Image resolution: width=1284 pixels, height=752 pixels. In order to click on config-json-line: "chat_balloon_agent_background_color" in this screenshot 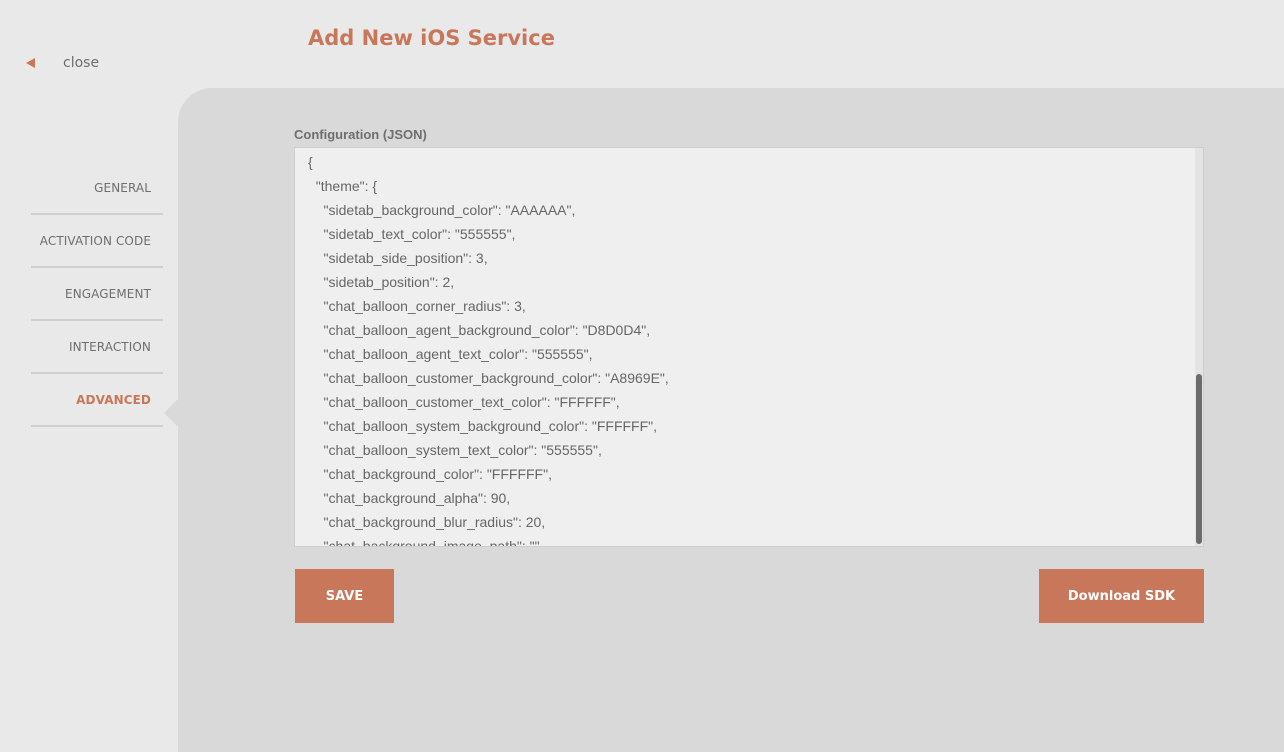, I will do `click(479, 330)`.